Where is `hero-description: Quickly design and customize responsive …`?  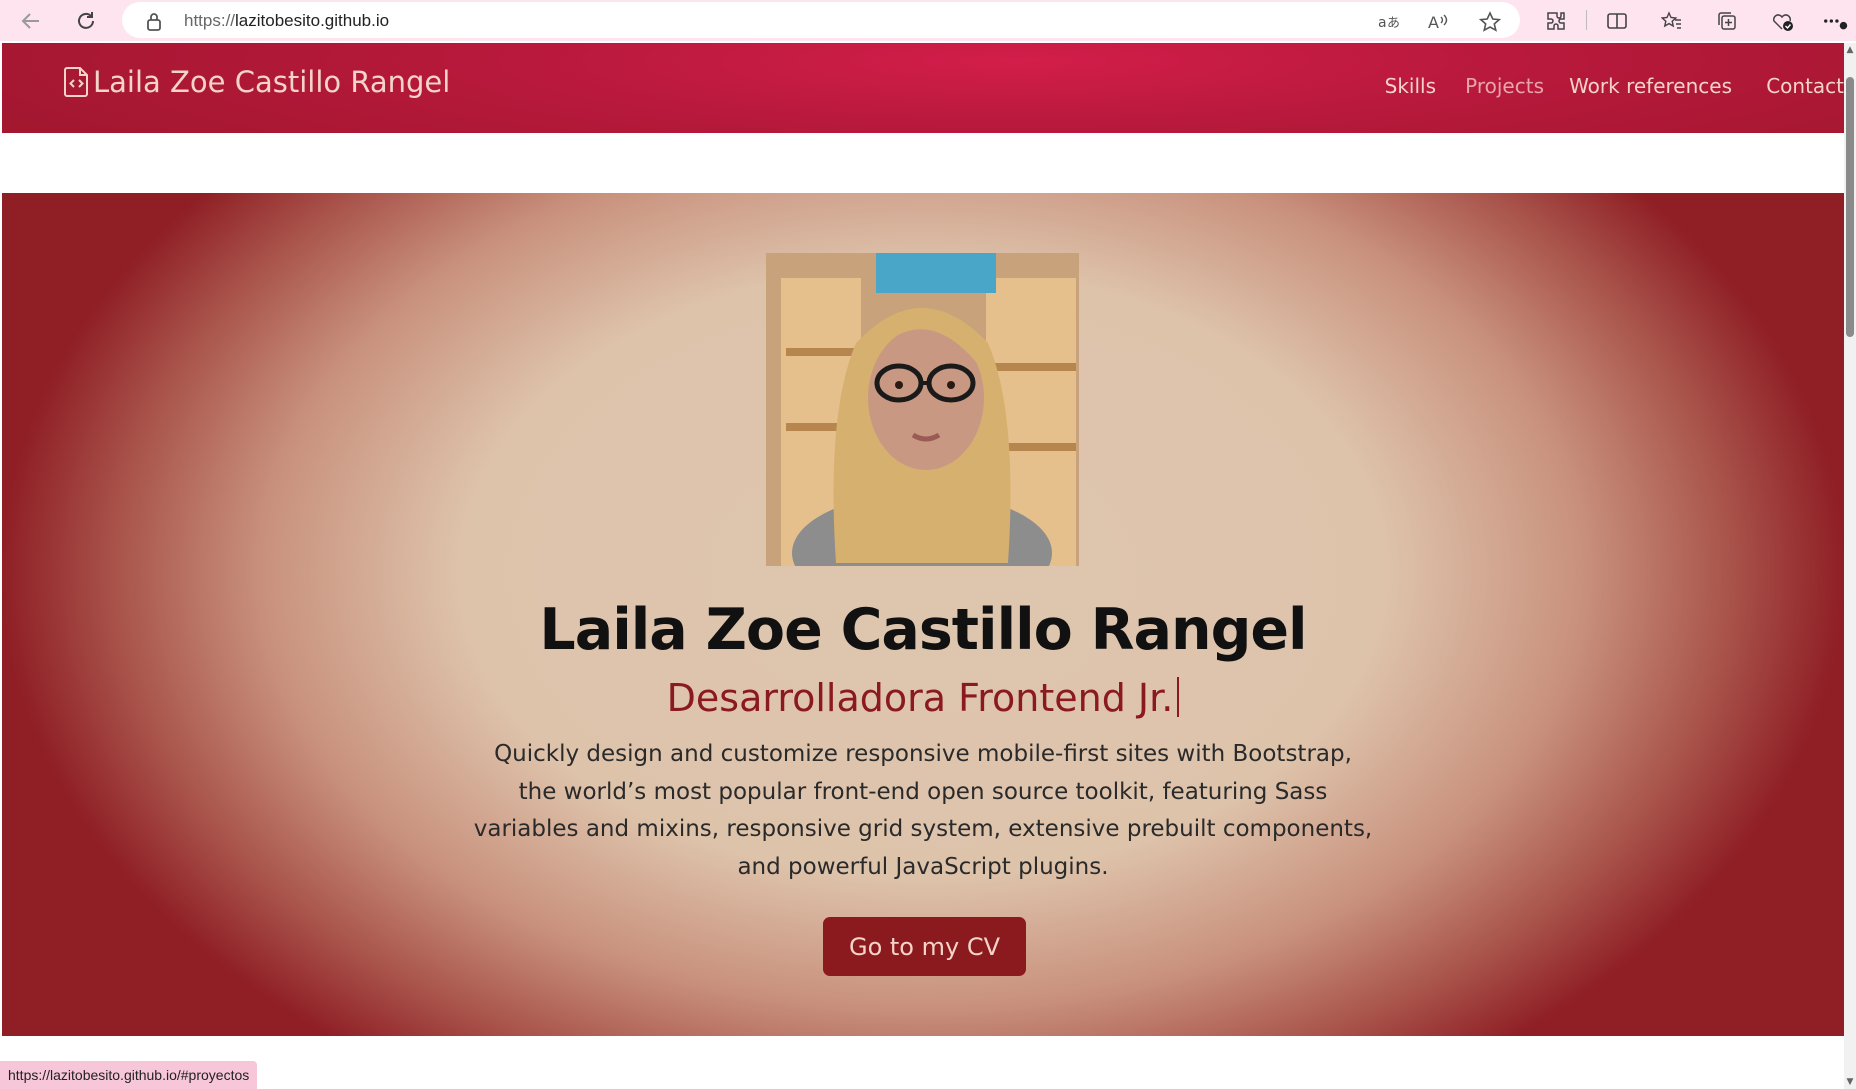 hero-description: Quickly design and customize responsive … is located at coordinates (923, 810).